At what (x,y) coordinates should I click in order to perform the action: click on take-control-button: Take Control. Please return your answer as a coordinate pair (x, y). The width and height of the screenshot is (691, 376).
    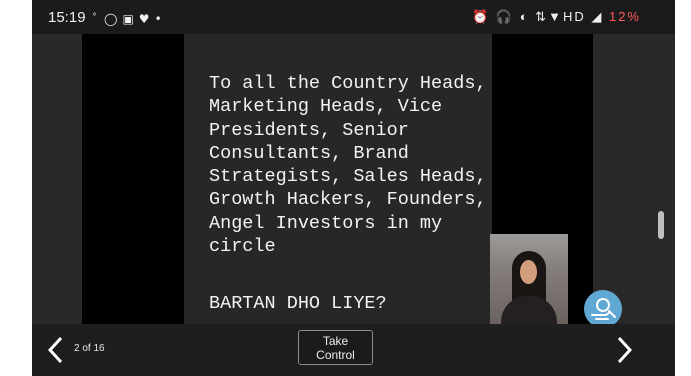
    Looking at the image, I should click on (335, 347).